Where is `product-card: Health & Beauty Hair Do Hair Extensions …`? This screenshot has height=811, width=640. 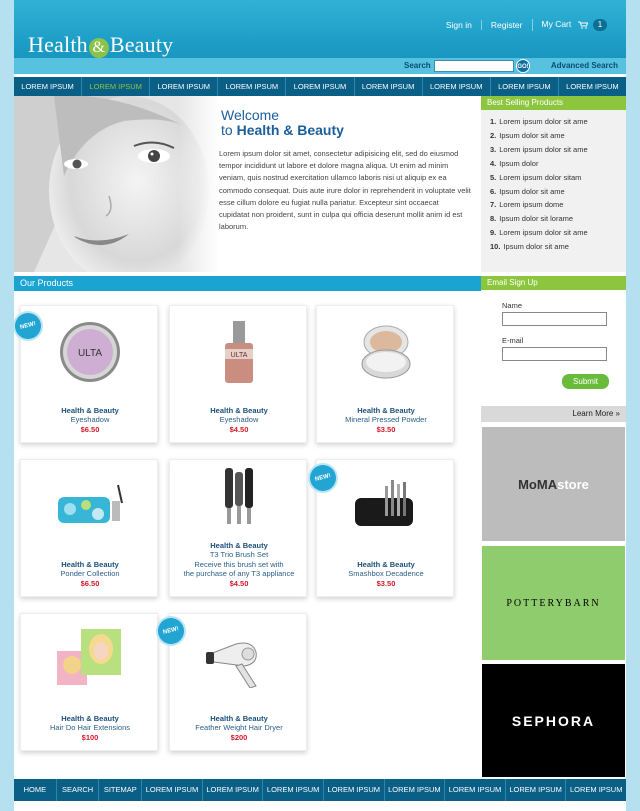
product-card: Health & Beauty Hair Do Hair Extensions … is located at coordinates (89, 682).